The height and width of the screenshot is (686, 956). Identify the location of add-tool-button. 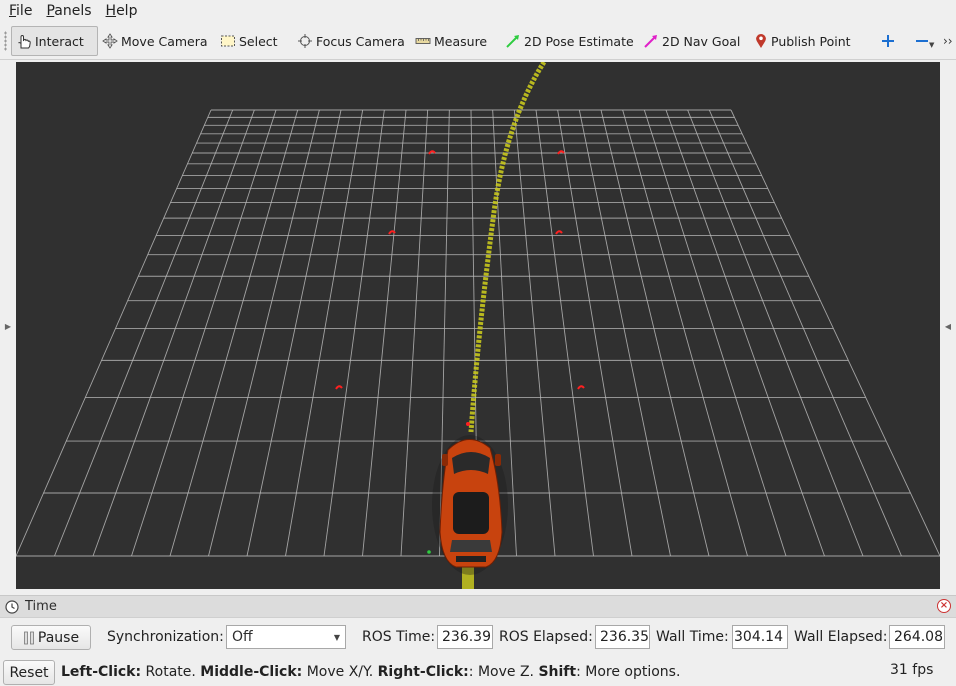
(889, 41).